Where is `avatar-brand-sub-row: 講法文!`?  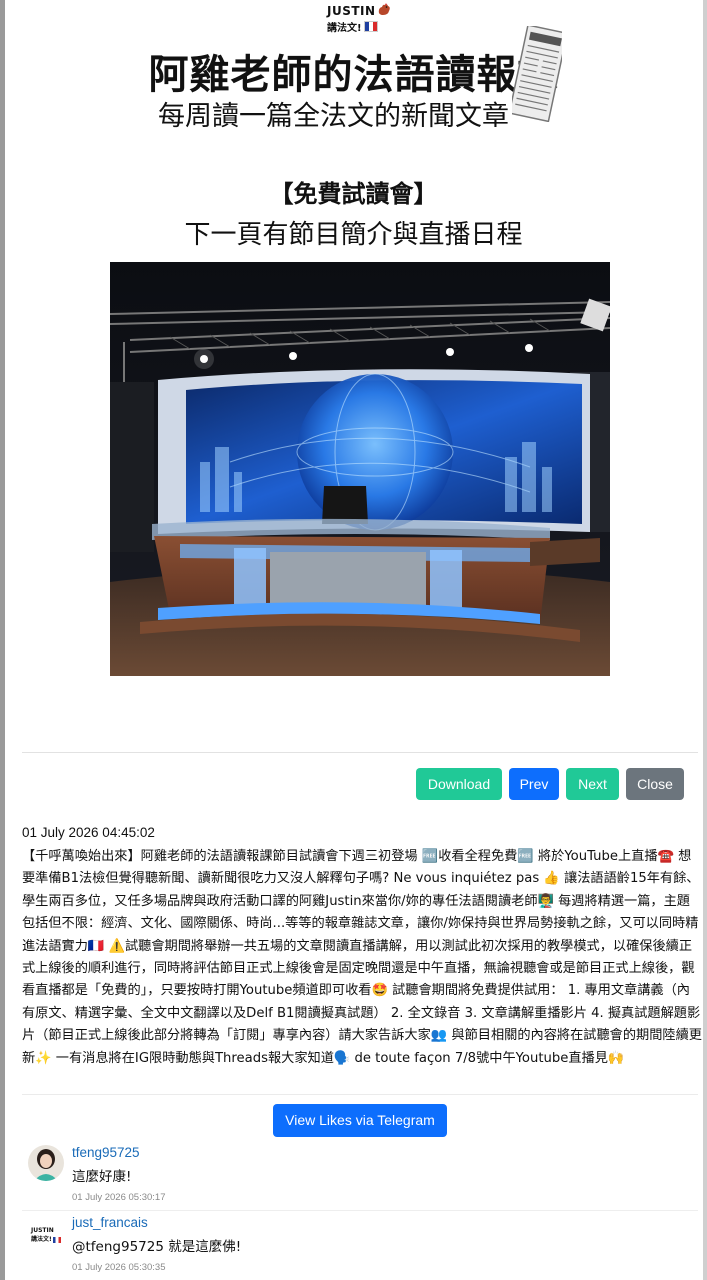 avatar-brand-sub-row: 講法文! is located at coordinates (46, 1238).